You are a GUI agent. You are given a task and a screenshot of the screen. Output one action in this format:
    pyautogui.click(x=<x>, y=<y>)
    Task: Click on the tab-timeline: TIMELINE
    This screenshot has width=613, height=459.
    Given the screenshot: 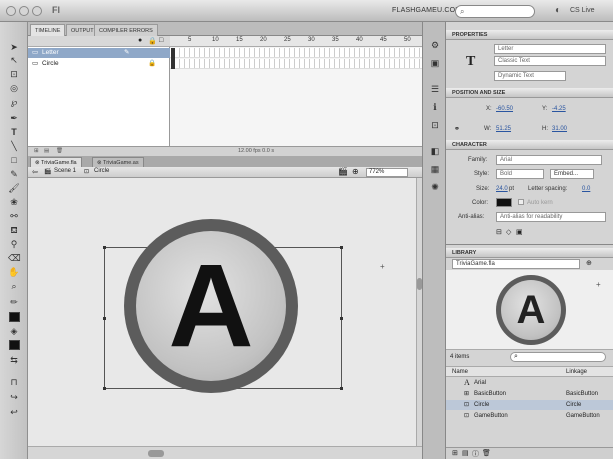 What is the action you would take?
    pyautogui.click(x=48, y=30)
    